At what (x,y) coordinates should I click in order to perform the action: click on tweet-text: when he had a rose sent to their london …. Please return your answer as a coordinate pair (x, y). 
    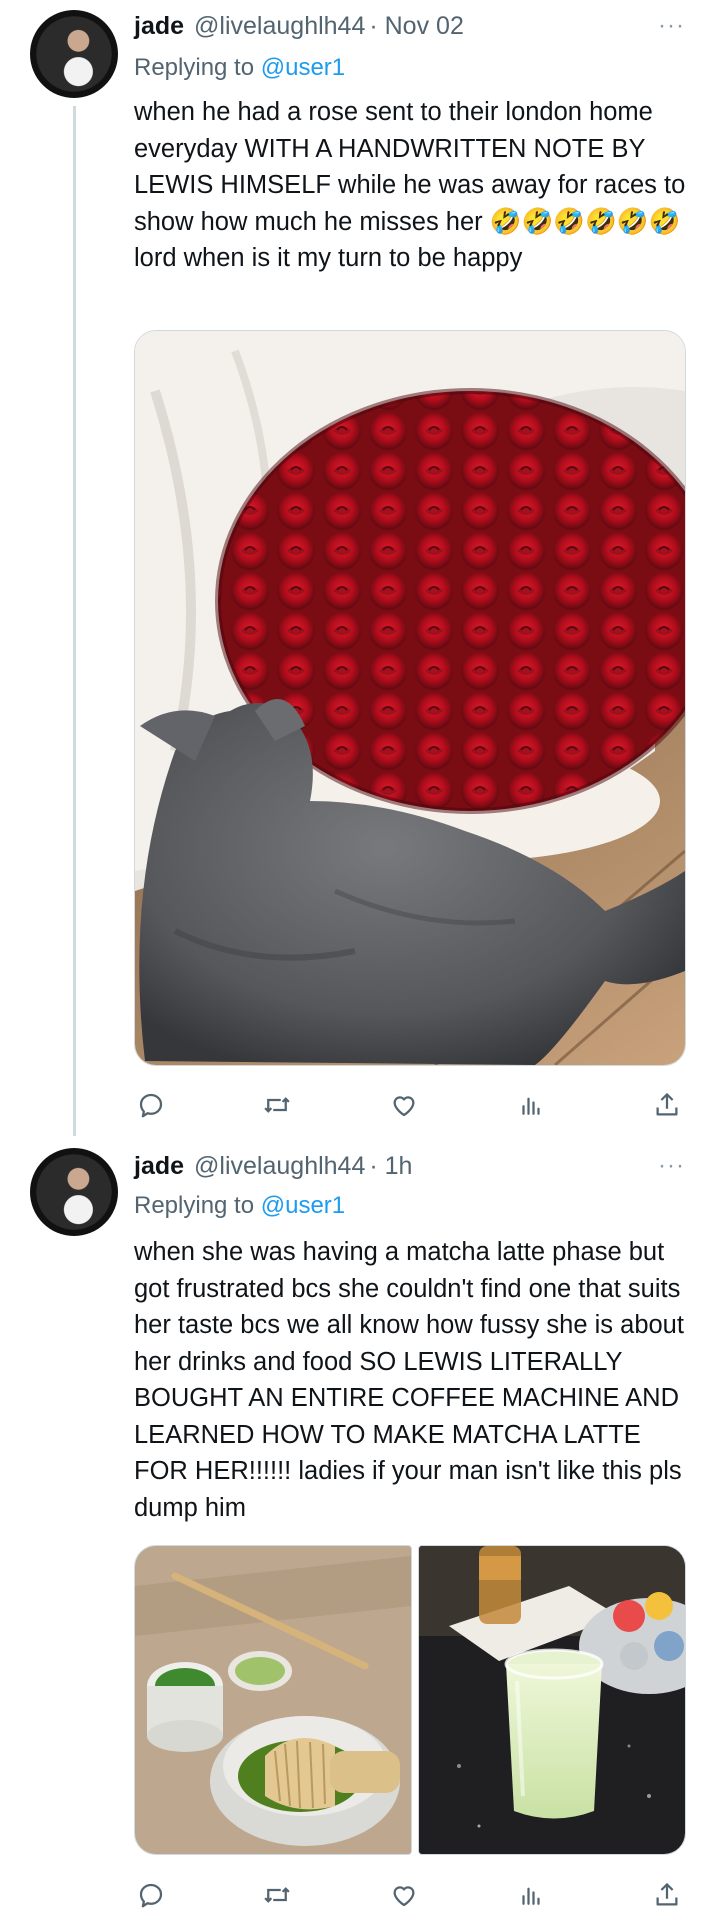
    Looking at the image, I should click on (413, 185).